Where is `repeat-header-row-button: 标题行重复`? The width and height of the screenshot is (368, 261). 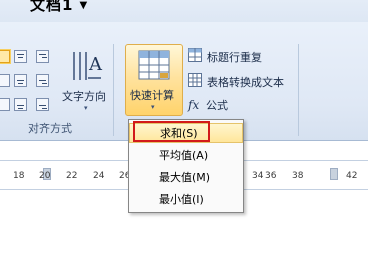
repeat-header-row-button: 标题行重复 is located at coordinates (225, 56).